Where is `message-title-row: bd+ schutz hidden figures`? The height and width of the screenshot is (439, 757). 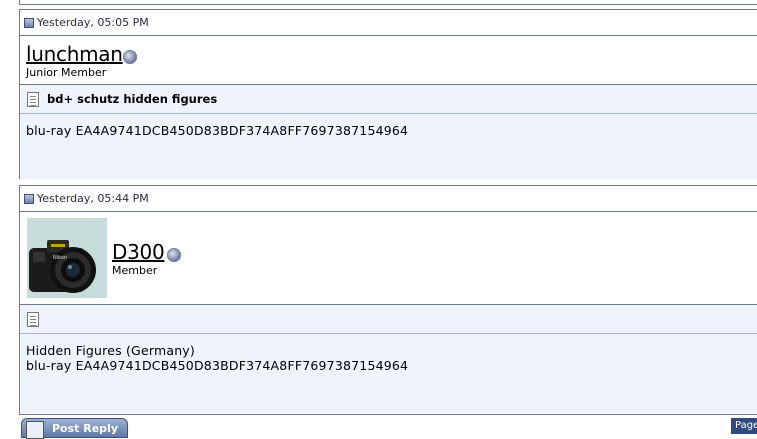 message-title-row: bd+ schutz hidden figures is located at coordinates (388, 99).